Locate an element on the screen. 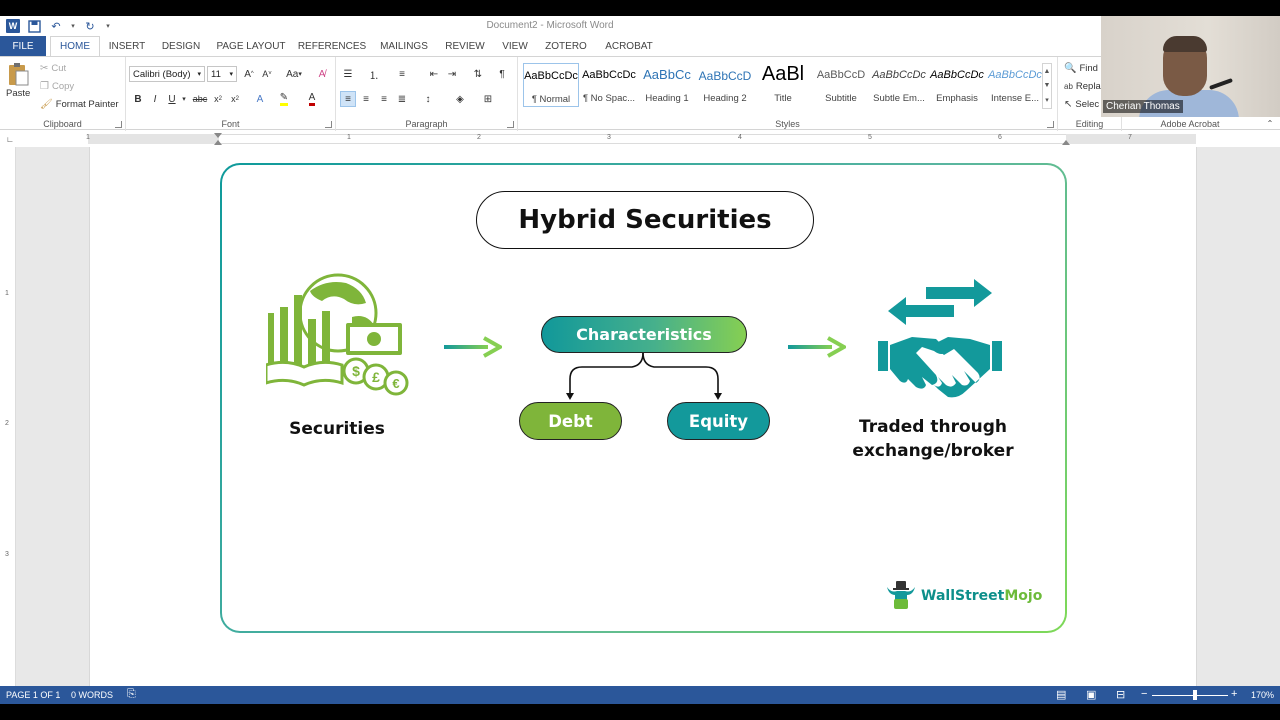 This screenshot has height=720, width=1280. style-heading-1: AaBbCc Heading 1 is located at coordinates (667, 85).